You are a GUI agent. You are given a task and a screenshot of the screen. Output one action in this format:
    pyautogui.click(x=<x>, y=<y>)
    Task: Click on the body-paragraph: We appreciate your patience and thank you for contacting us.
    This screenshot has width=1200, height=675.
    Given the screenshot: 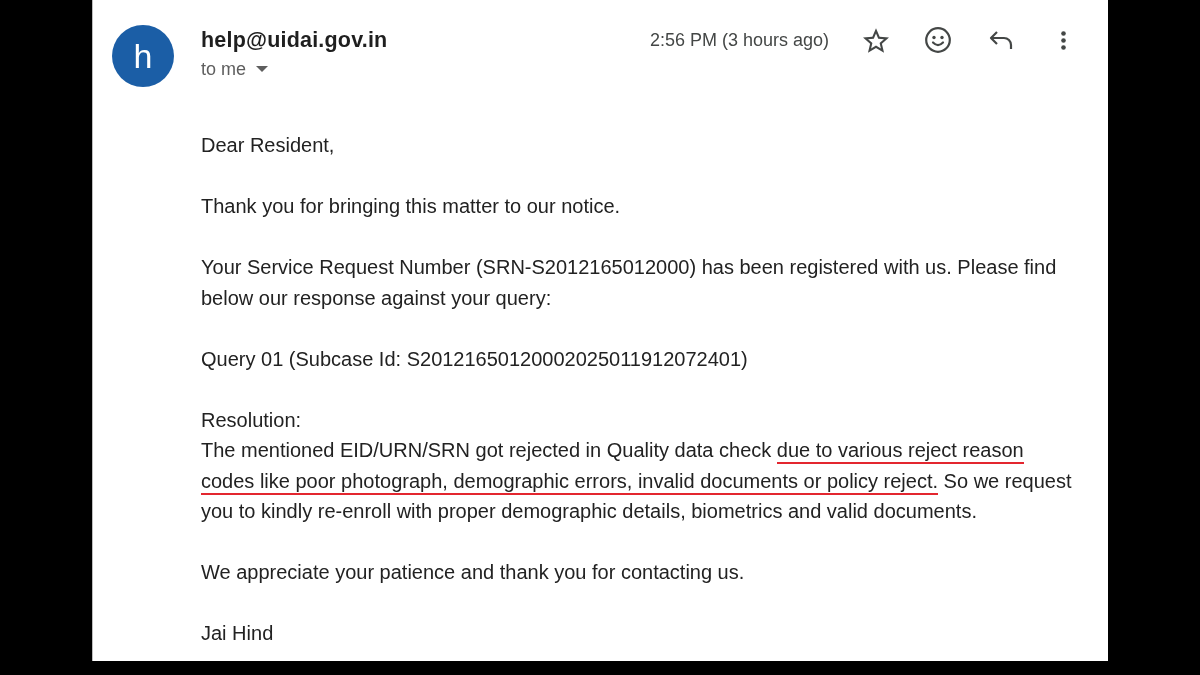 What is the action you would take?
    pyautogui.click(x=473, y=572)
    